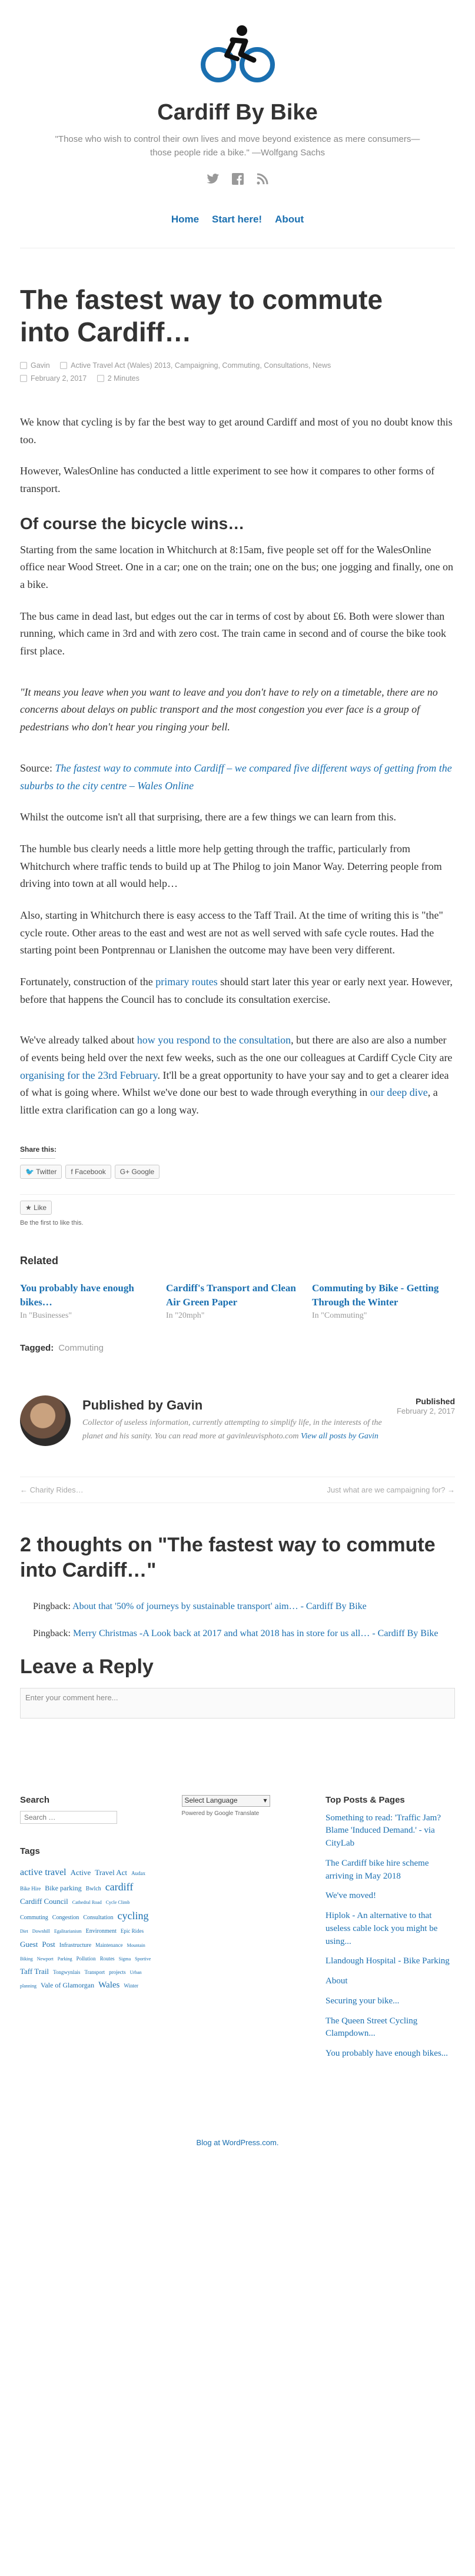 Image resolution: width=475 pixels, height=2576 pixels. What do you see at coordinates (111, 1872) in the screenshot?
I see `tag-cloud-link: Travel Act` at bounding box center [111, 1872].